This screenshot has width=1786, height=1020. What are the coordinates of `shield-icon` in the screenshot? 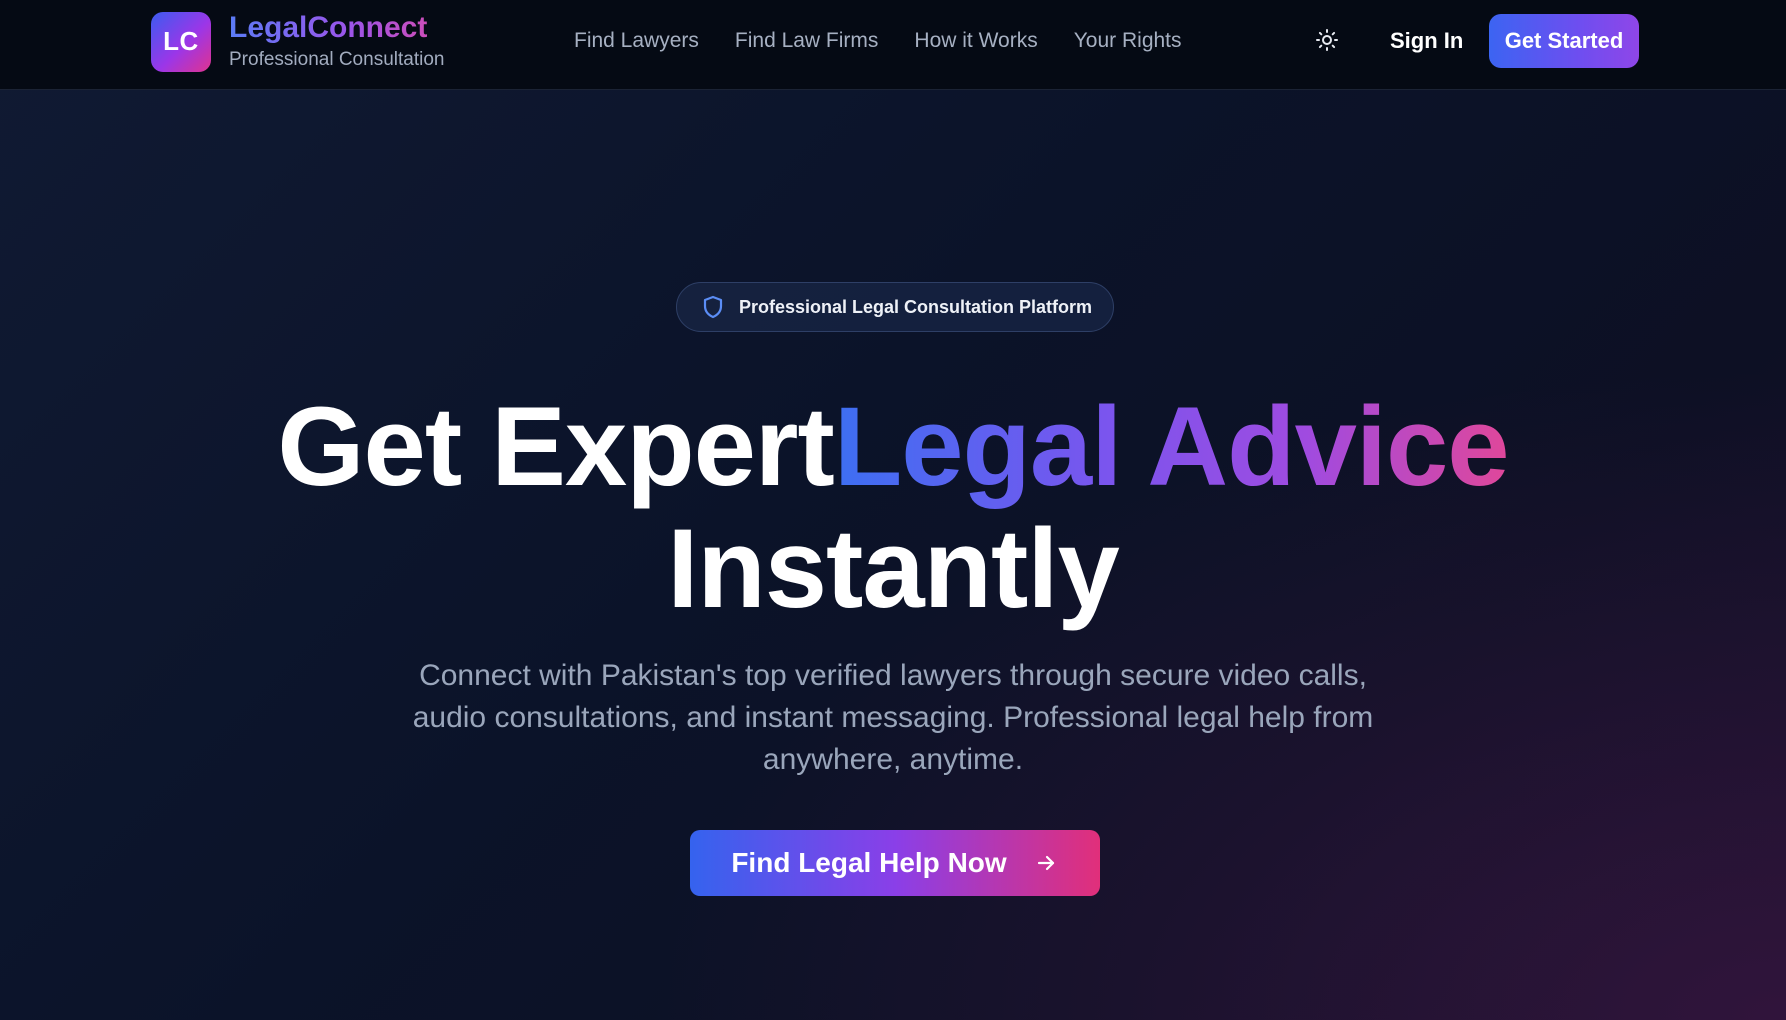 It's located at (713, 307).